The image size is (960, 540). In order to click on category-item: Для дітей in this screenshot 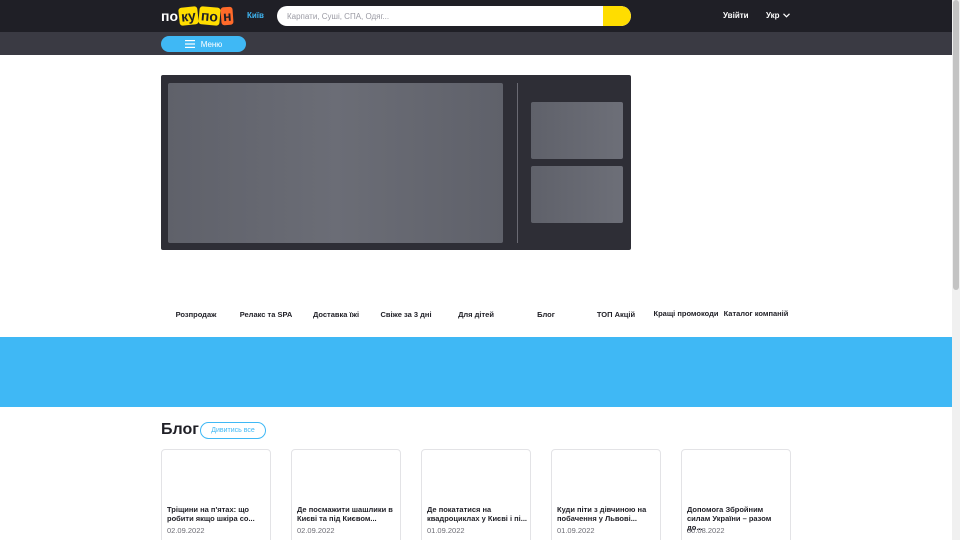, I will do `click(476, 318)`.